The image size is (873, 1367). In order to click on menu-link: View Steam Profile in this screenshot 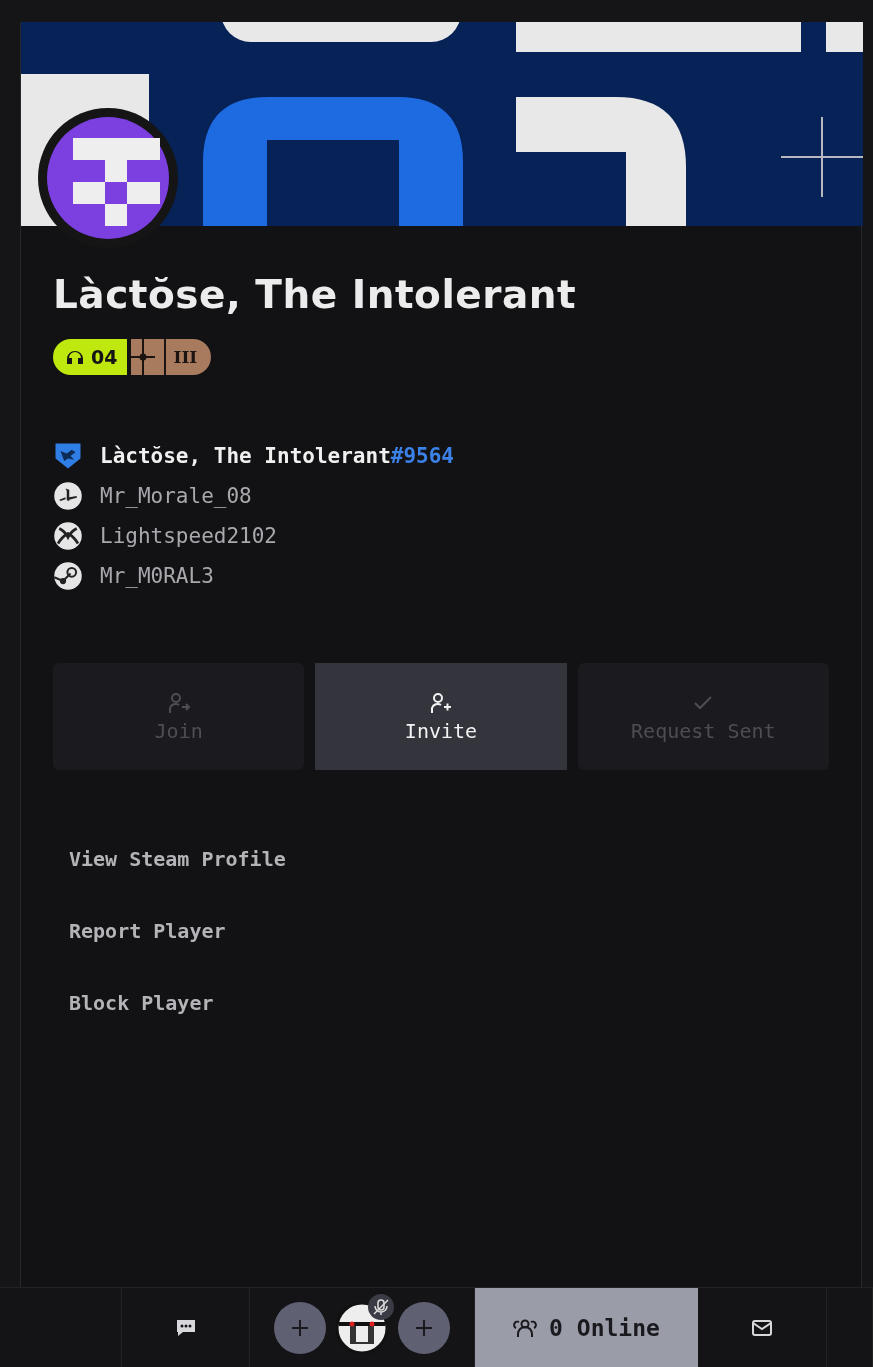, I will do `click(177, 859)`.